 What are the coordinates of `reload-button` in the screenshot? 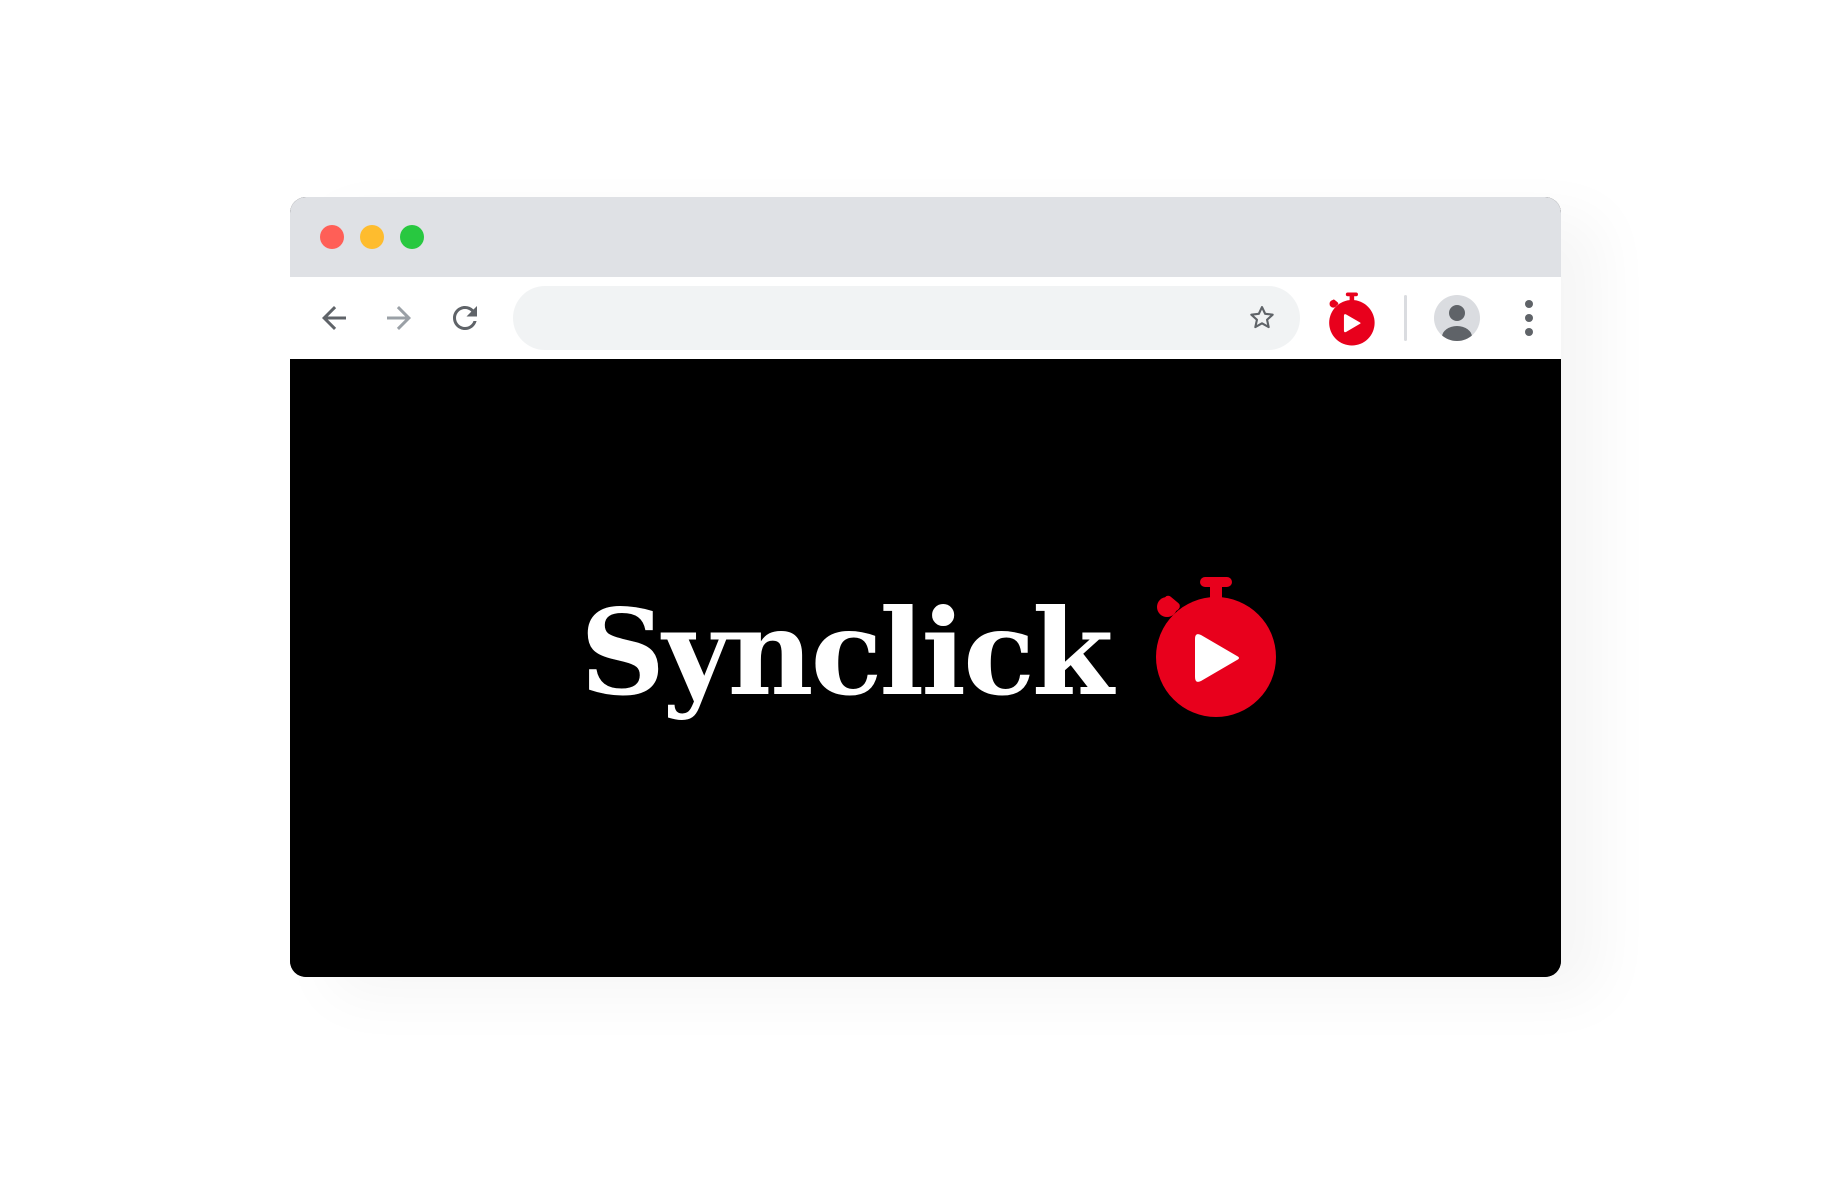 It's located at (465, 318).